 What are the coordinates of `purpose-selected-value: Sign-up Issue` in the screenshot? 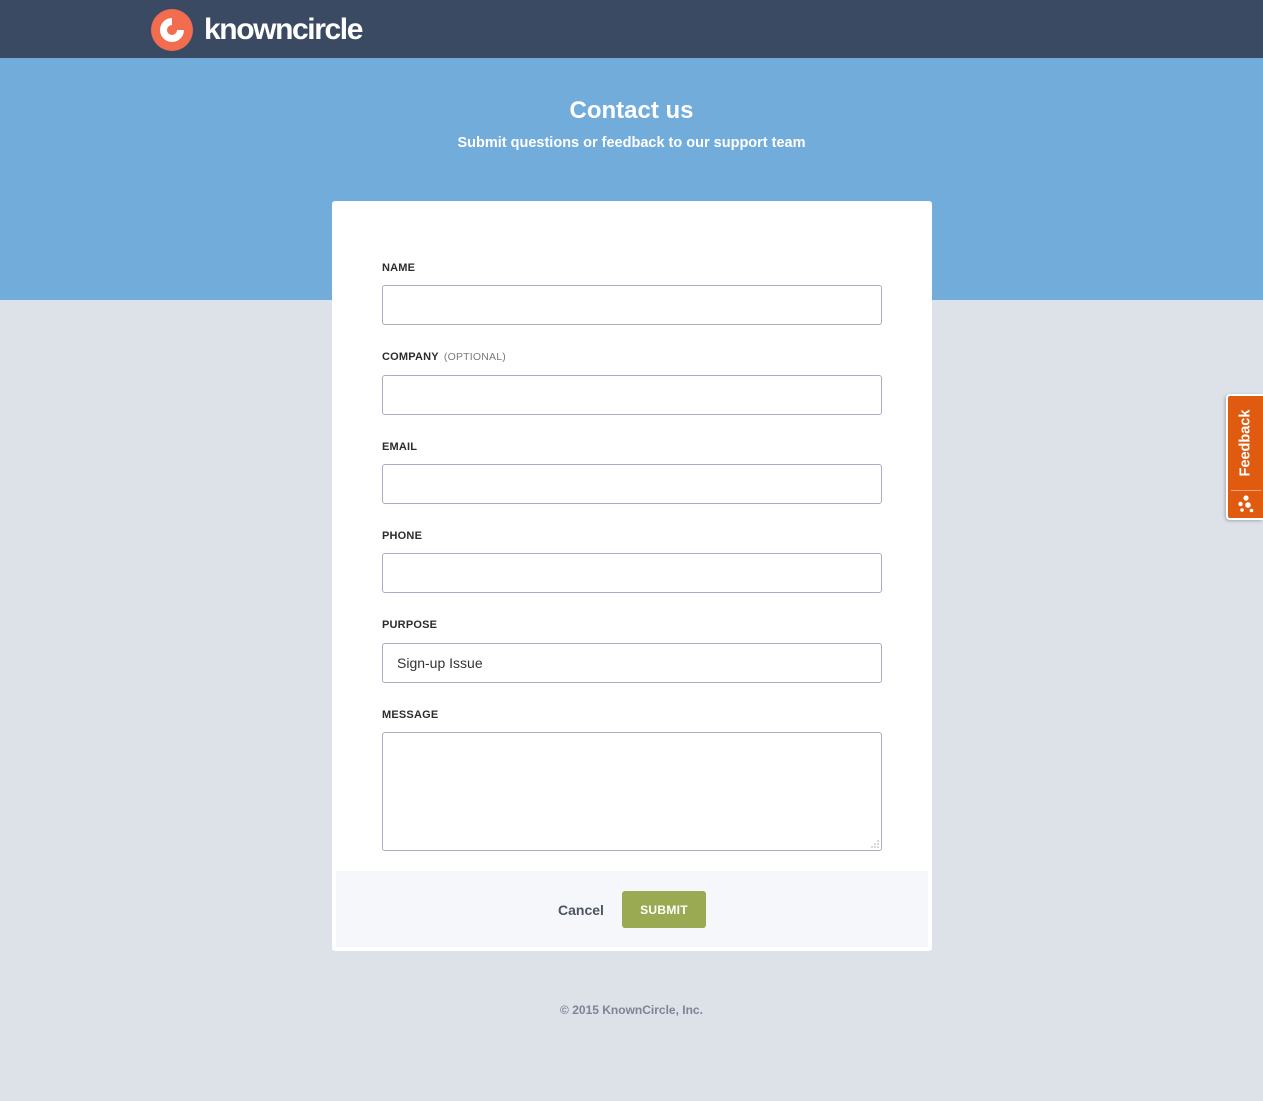 It's located at (440, 663).